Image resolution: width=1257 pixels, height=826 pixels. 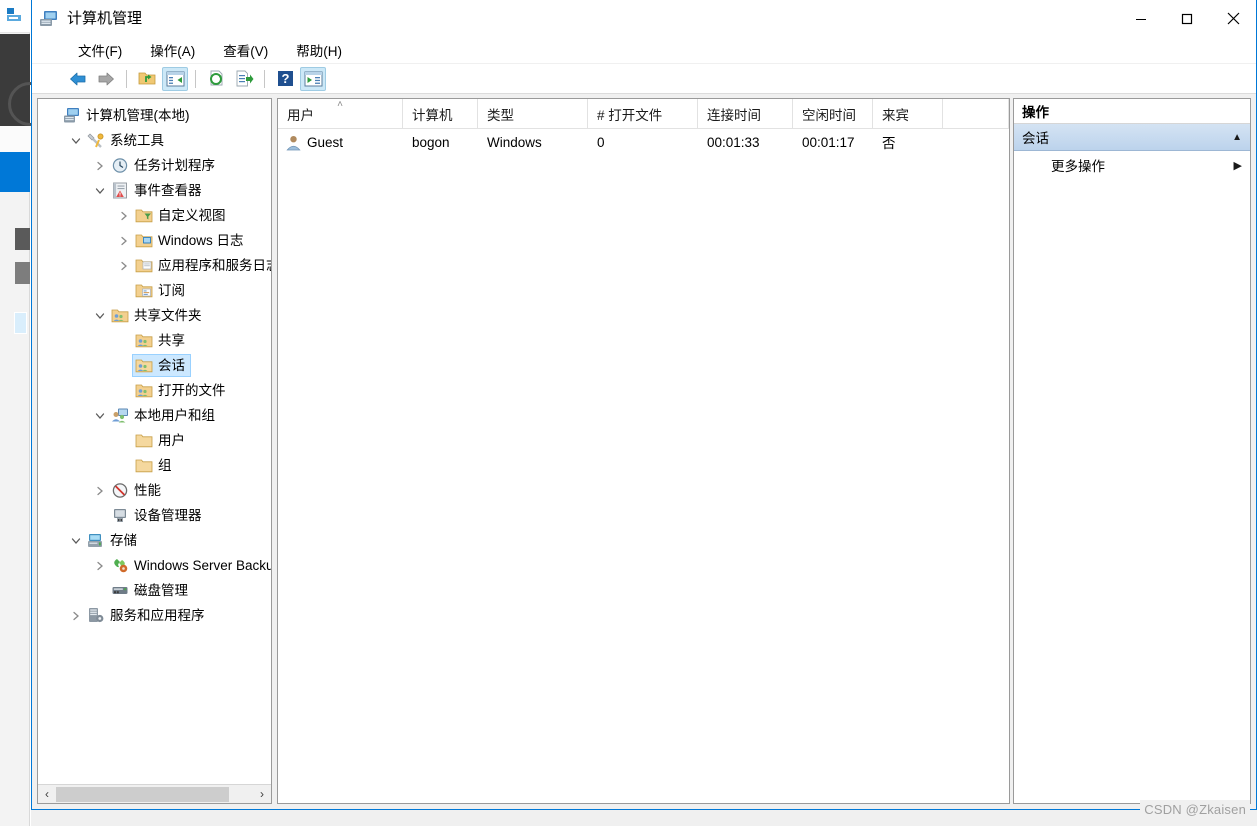 I want to click on tree-node-19: 磁盘管理, so click(x=154, y=590).